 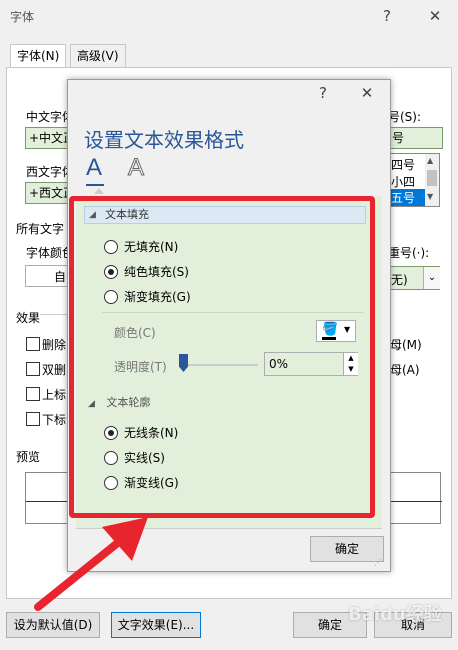 What do you see at coordinates (28, 457) in the screenshot?
I see `preview-label: 预览` at bounding box center [28, 457].